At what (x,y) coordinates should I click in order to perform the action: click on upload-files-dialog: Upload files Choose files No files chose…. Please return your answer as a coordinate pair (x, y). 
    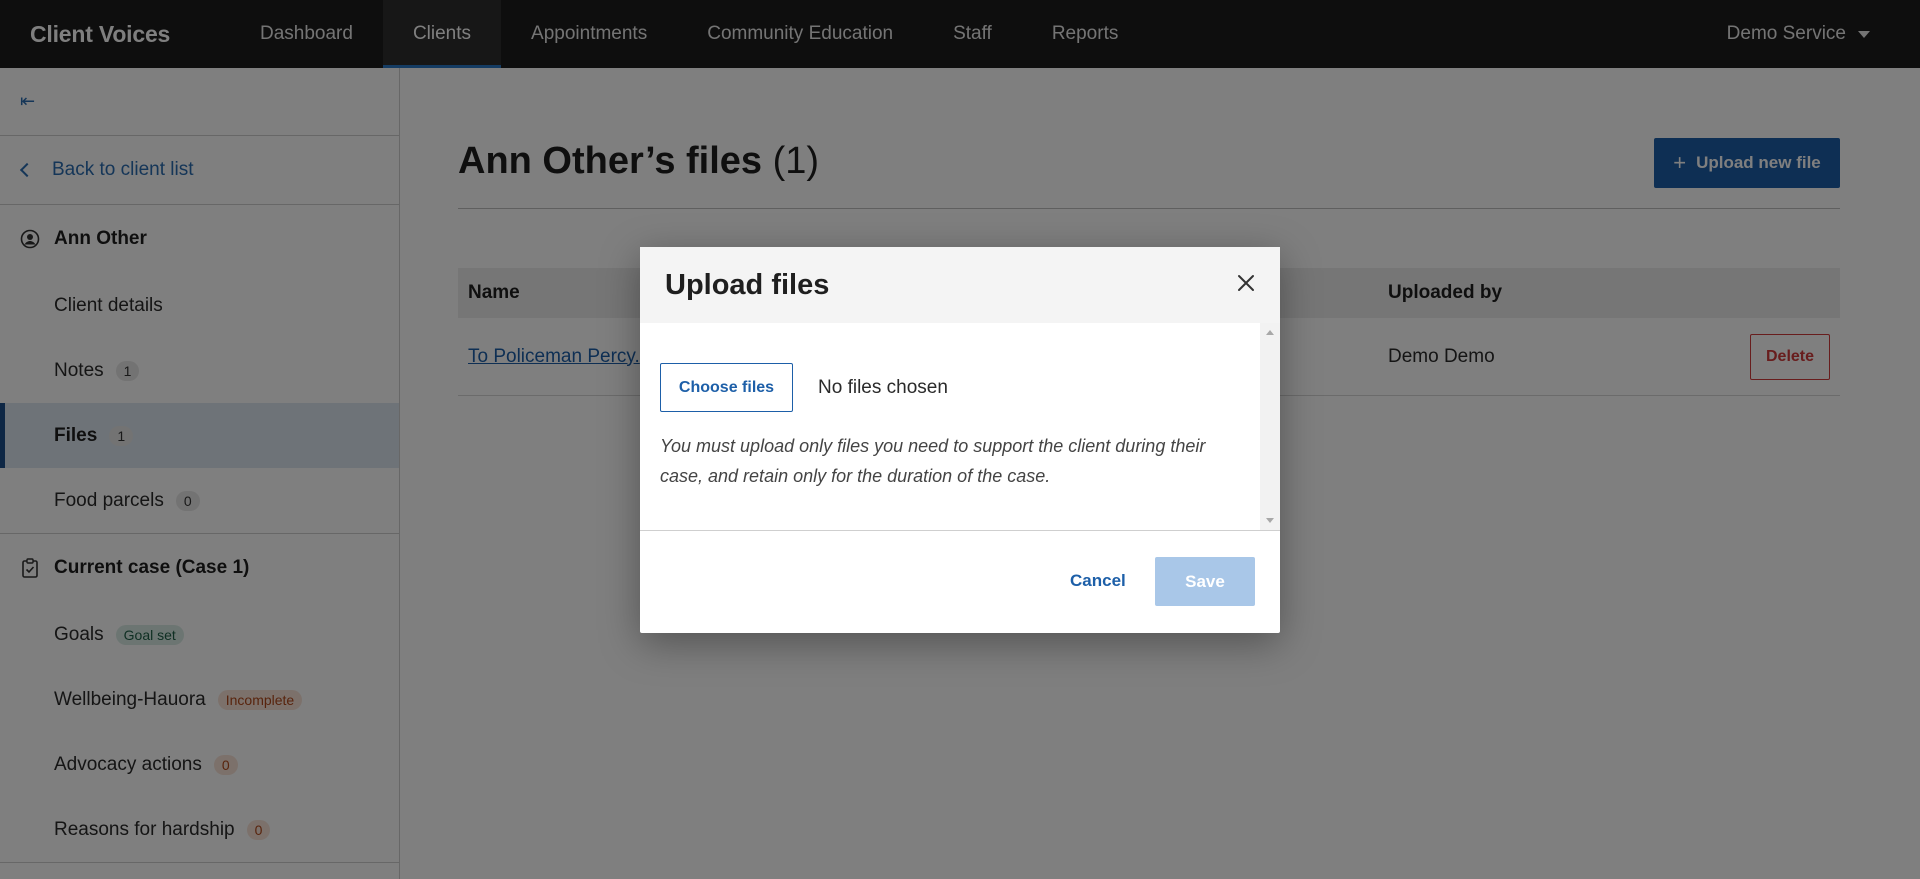
    Looking at the image, I should click on (960, 440).